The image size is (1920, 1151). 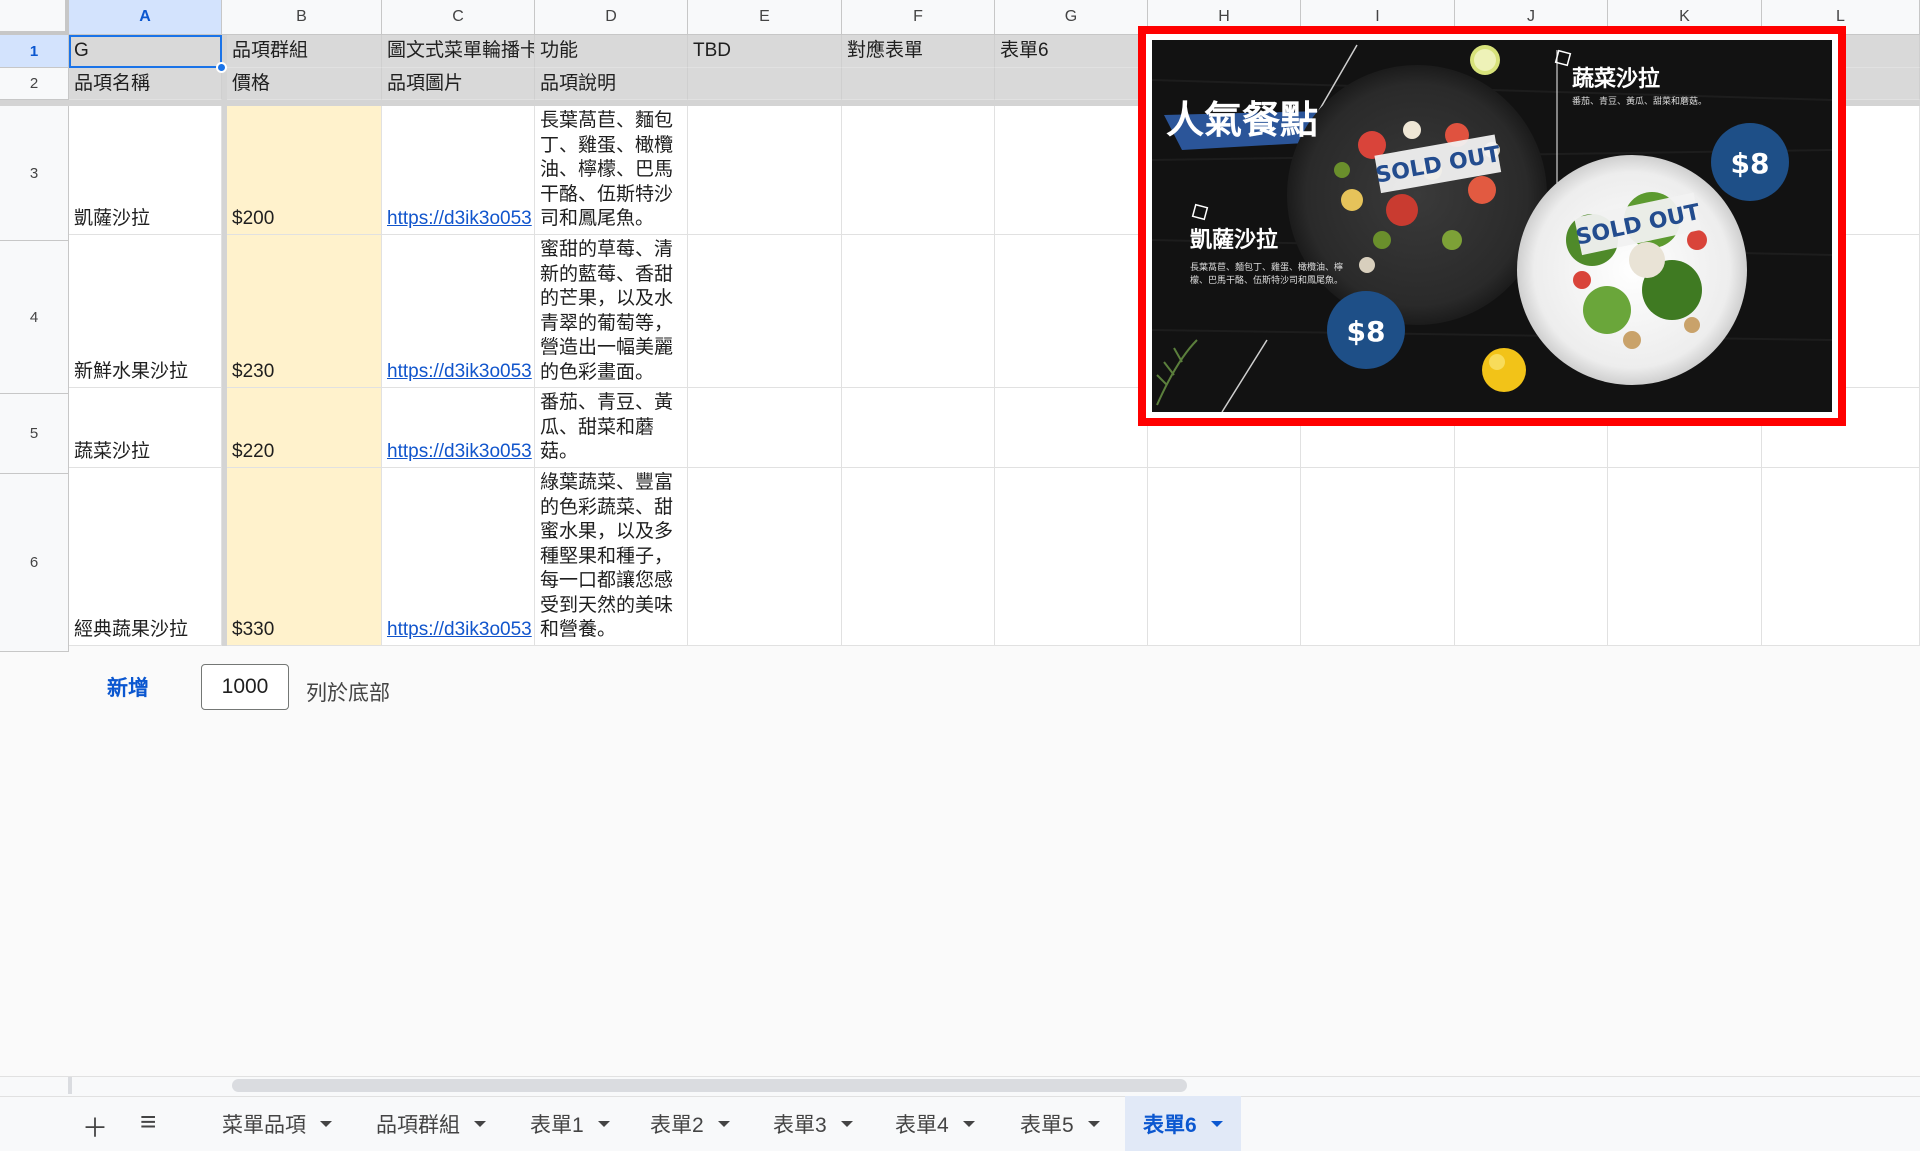 What do you see at coordinates (765, 51) in the screenshot?
I see `header-cell-r1-4: TBD` at bounding box center [765, 51].